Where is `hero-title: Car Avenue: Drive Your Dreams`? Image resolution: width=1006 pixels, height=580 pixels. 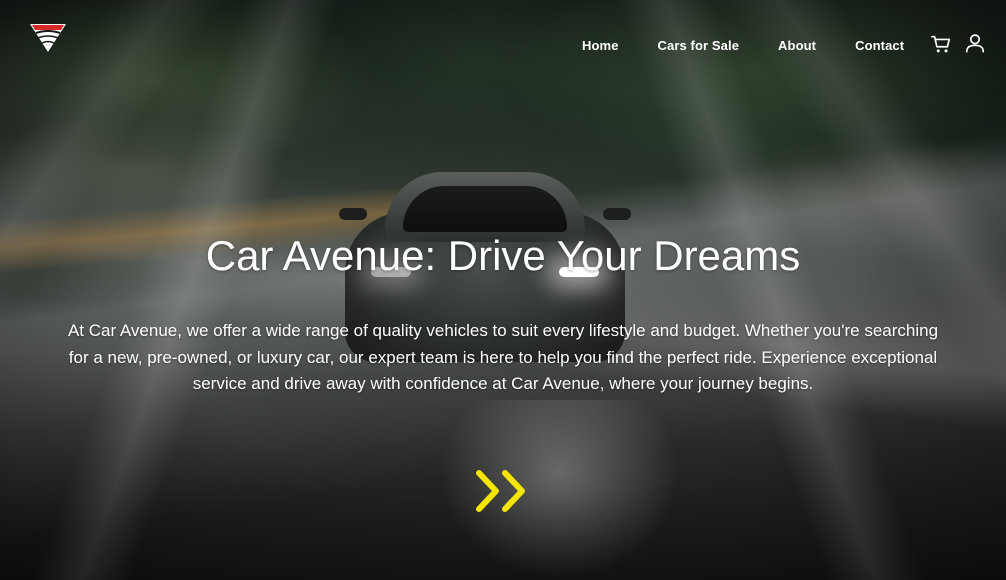 hero-title: Car Avenue: Drive Your Dreams is located at coordinates (503, 255).